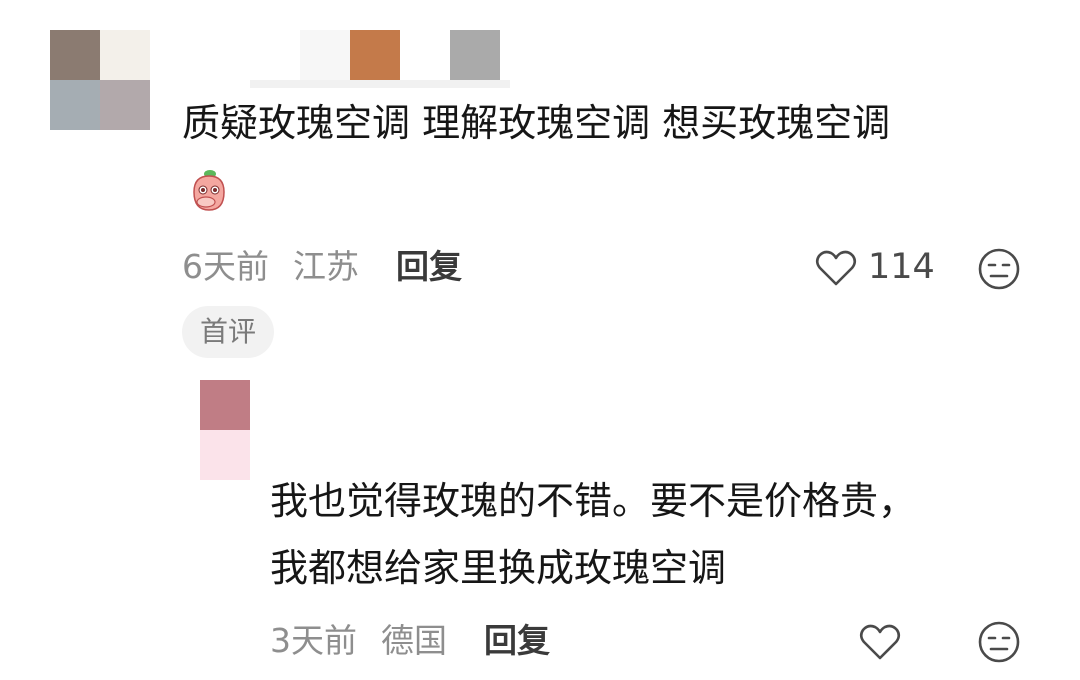  I want to click on reply-time: 3天前, so click(313, 640).